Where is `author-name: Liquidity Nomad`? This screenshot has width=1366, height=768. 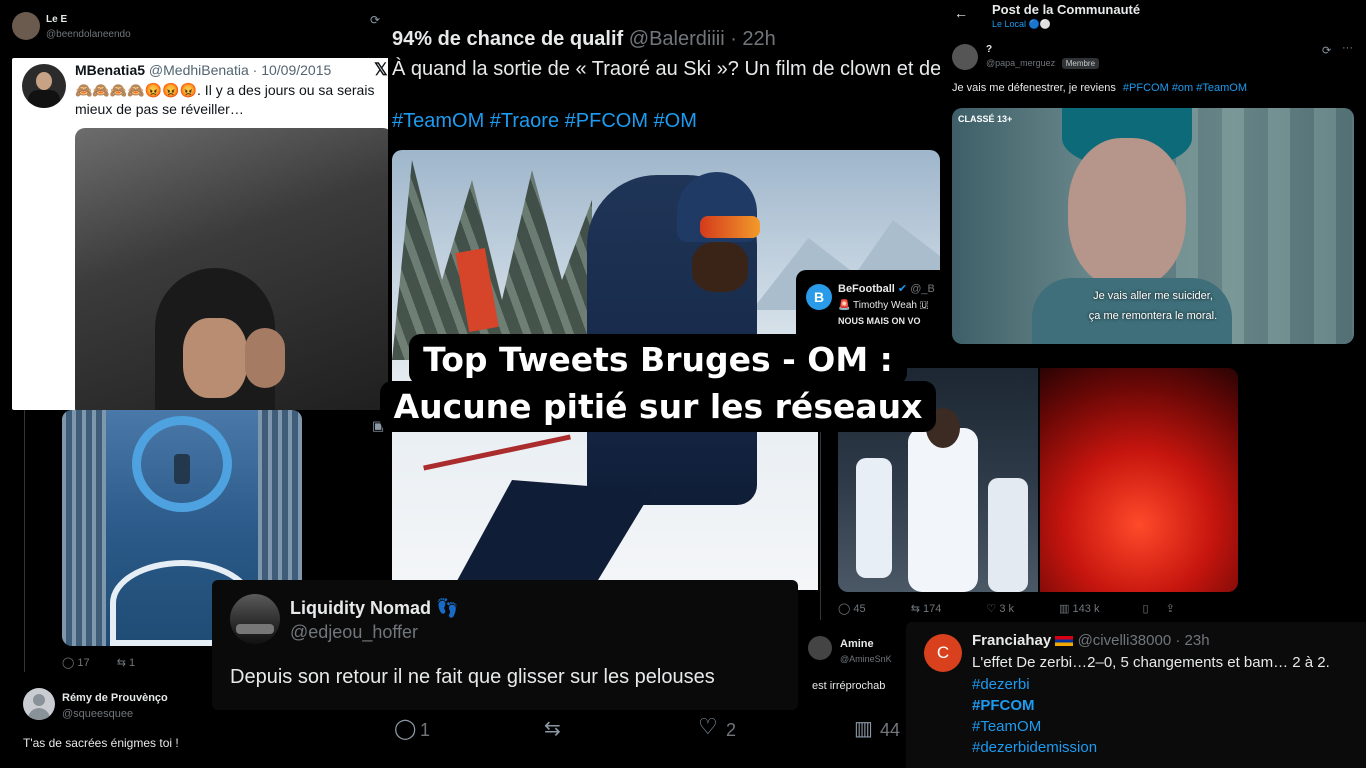
author-name: Liquidity Nomad is located at coordinates (360, 608).